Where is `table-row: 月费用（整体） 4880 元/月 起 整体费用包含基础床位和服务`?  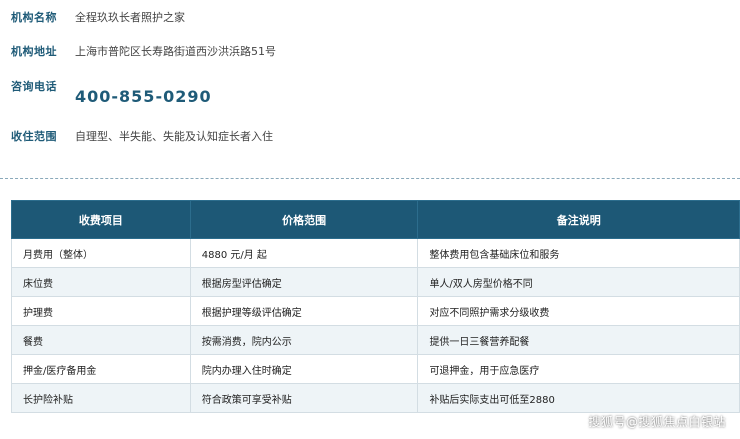 table-row: 月费用（整体） 4880 元/月 起 整体费用包含基础床位和服务 is located at coordinates (375, 253).